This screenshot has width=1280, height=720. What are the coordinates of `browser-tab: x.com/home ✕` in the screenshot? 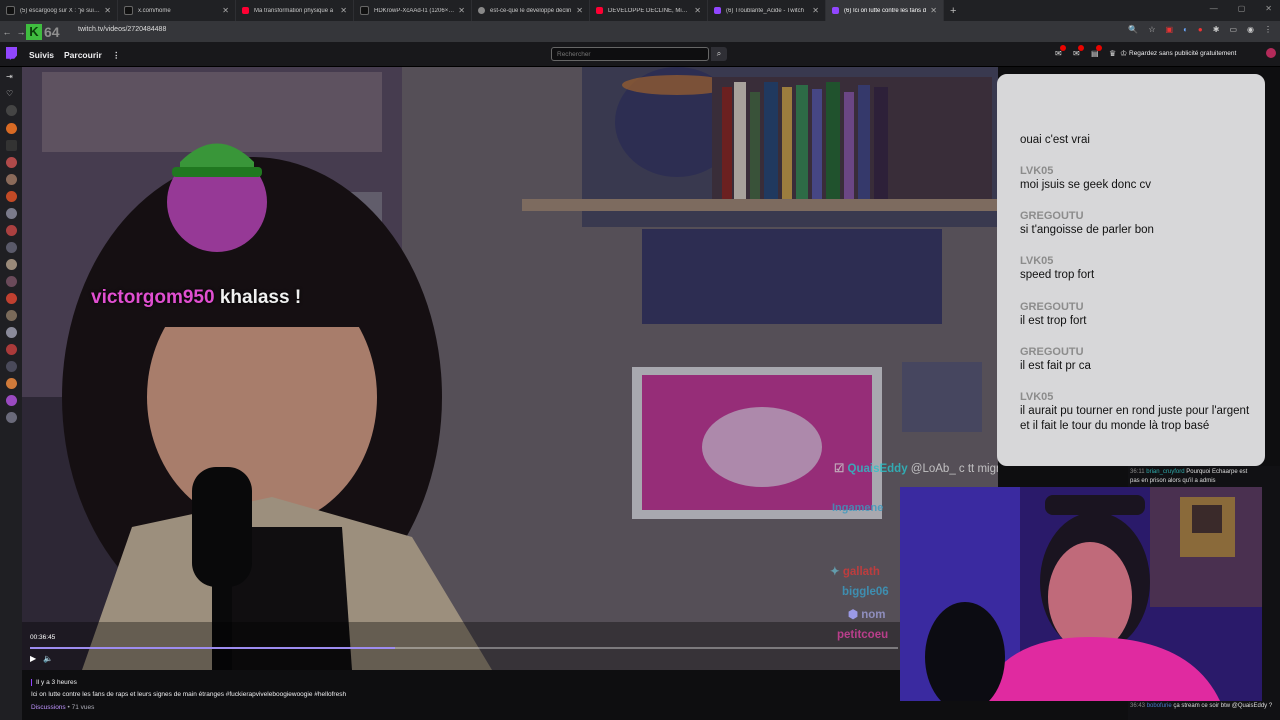 It's located at (177, 10).